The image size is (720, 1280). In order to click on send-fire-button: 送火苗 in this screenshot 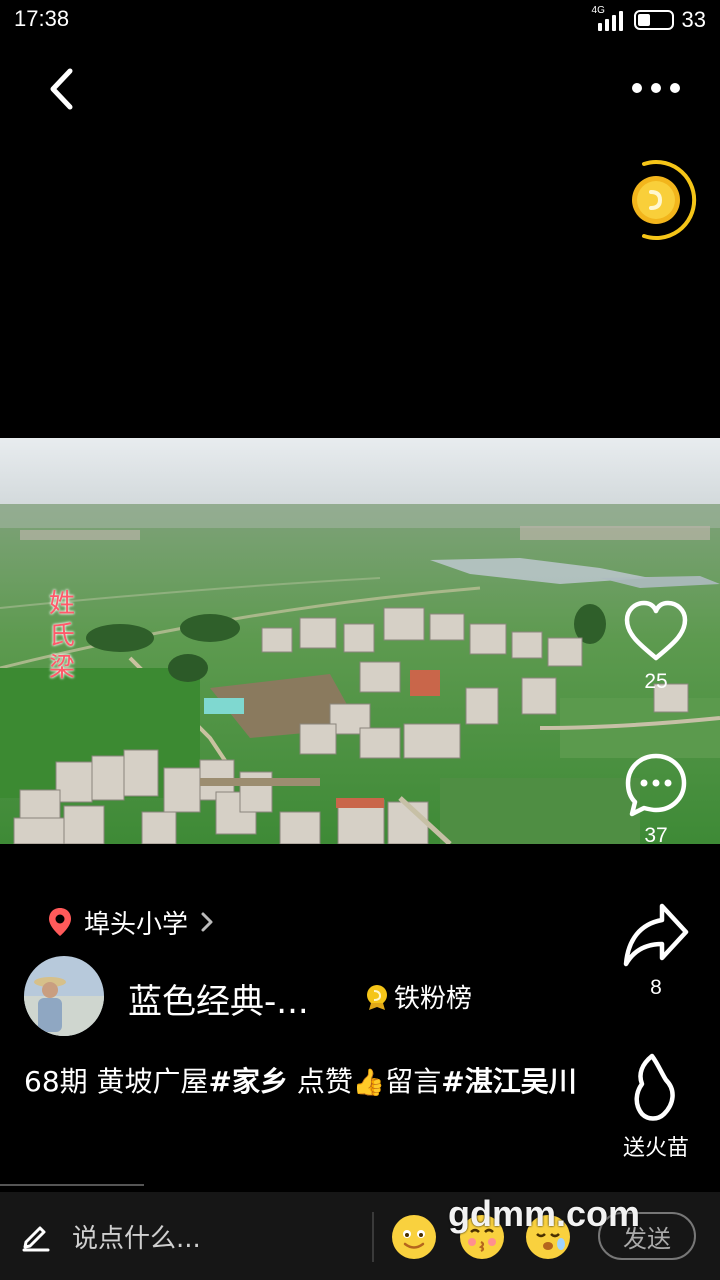, I will do `click(656, 1107)`.